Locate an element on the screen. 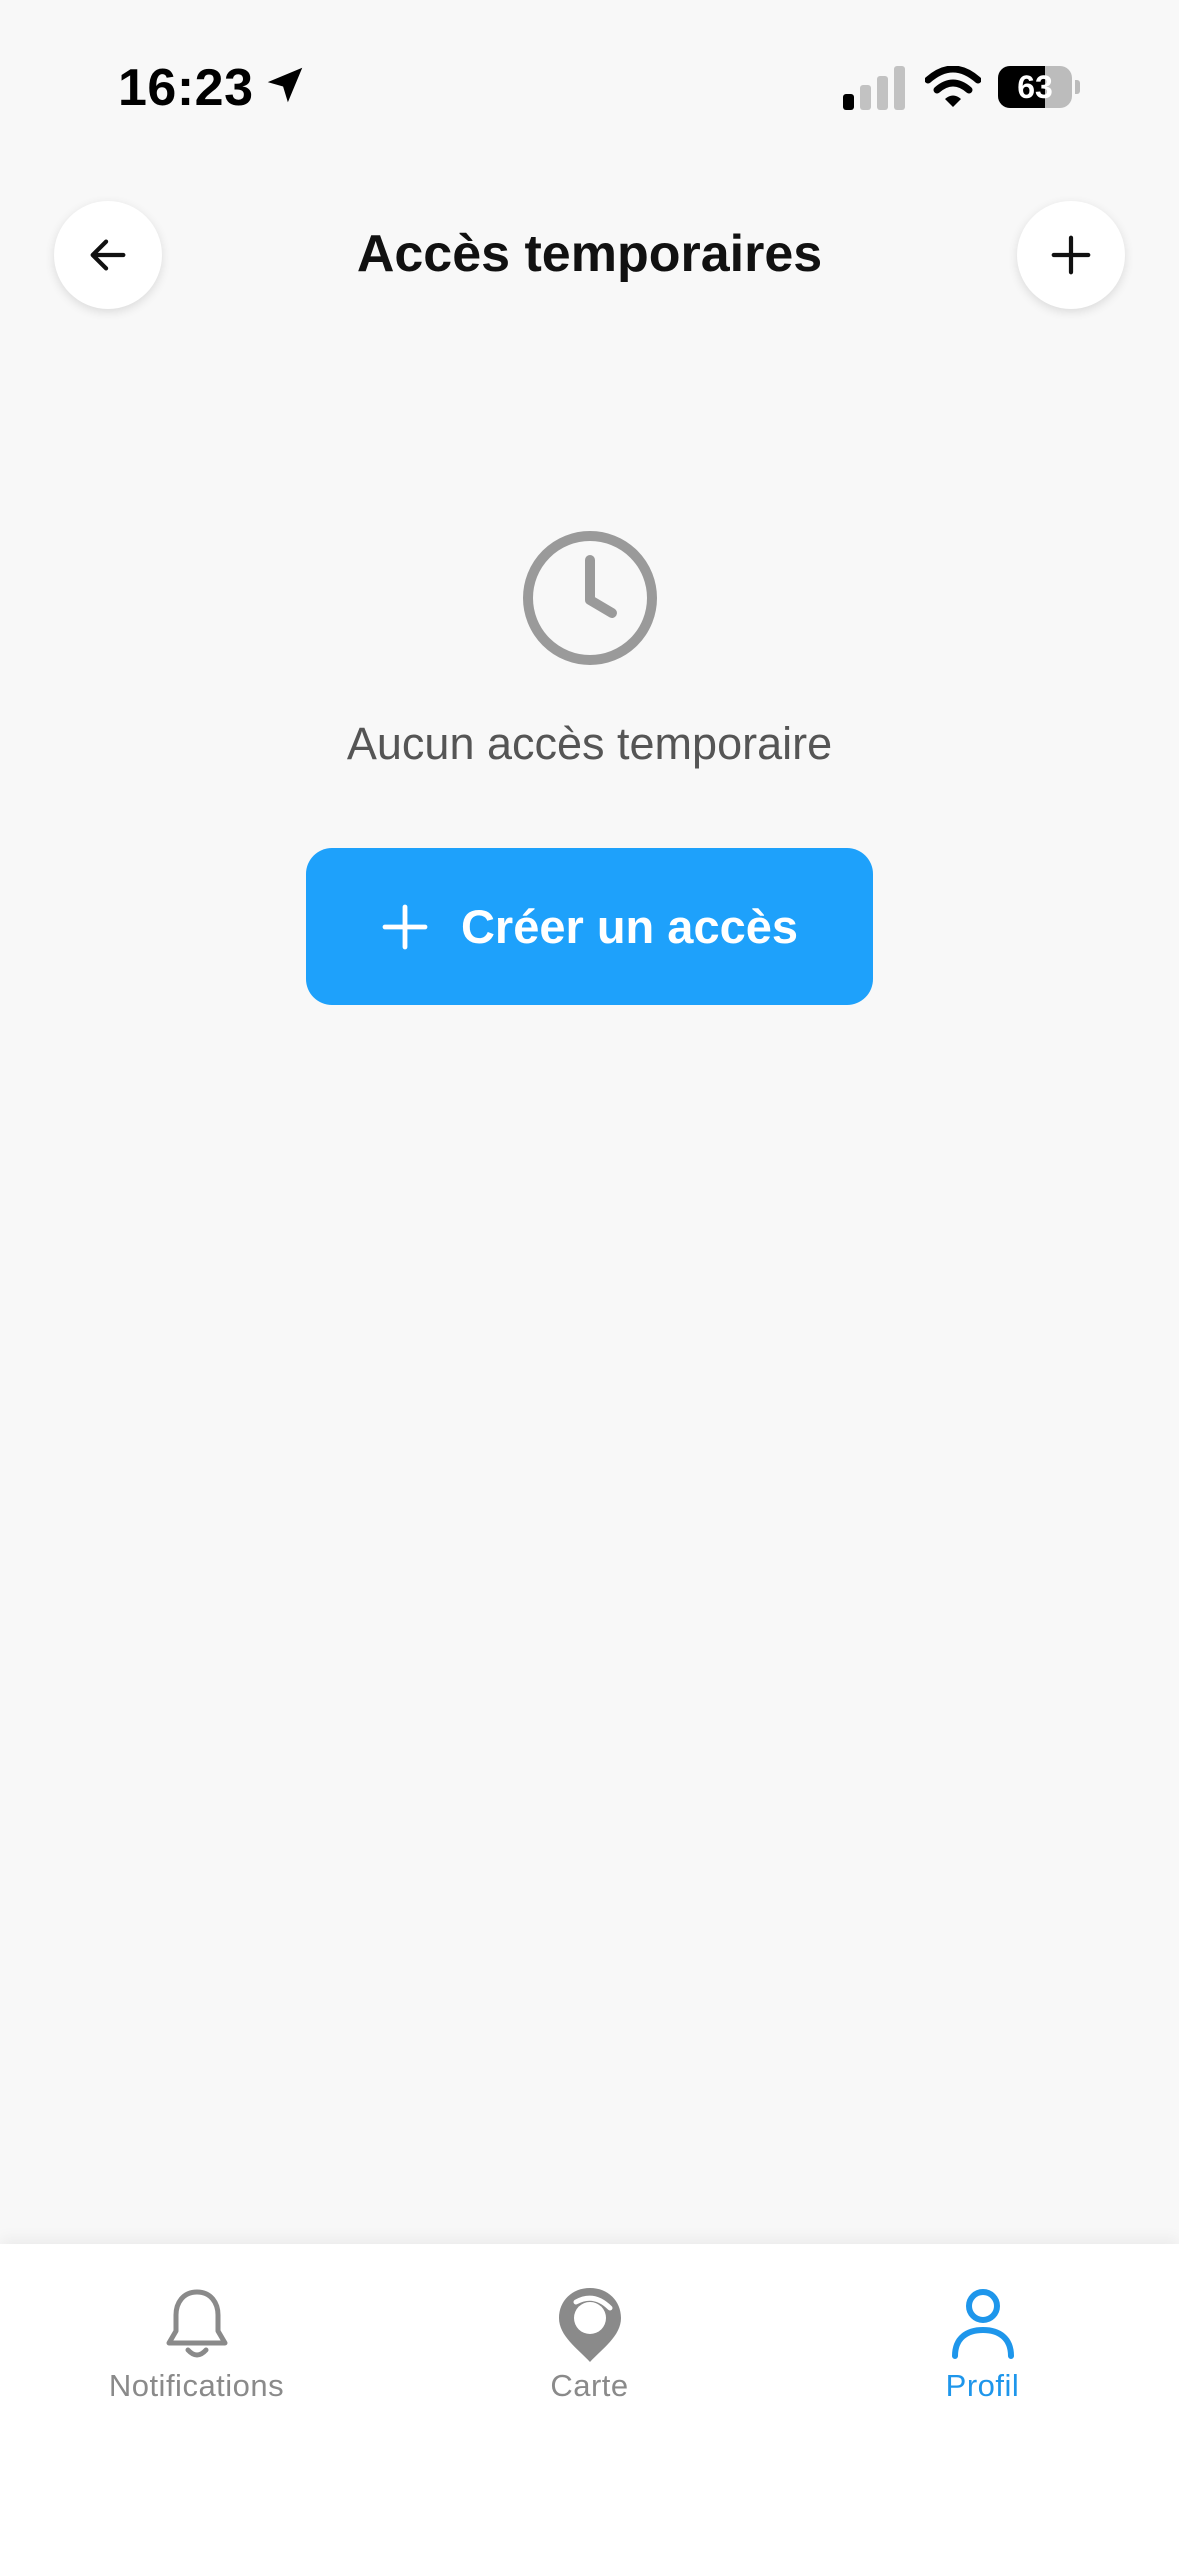  battery-icon: 63 is located at coordinates (1039, 87).